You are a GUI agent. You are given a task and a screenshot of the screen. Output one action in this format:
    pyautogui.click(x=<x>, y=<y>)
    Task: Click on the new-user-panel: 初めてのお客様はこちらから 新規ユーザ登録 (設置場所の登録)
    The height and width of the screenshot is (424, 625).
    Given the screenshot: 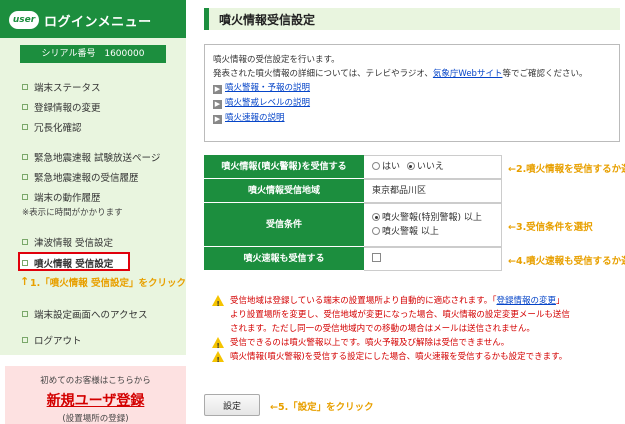 What is the action you would take?
    pyautogui.click(x=95, y=395)
    